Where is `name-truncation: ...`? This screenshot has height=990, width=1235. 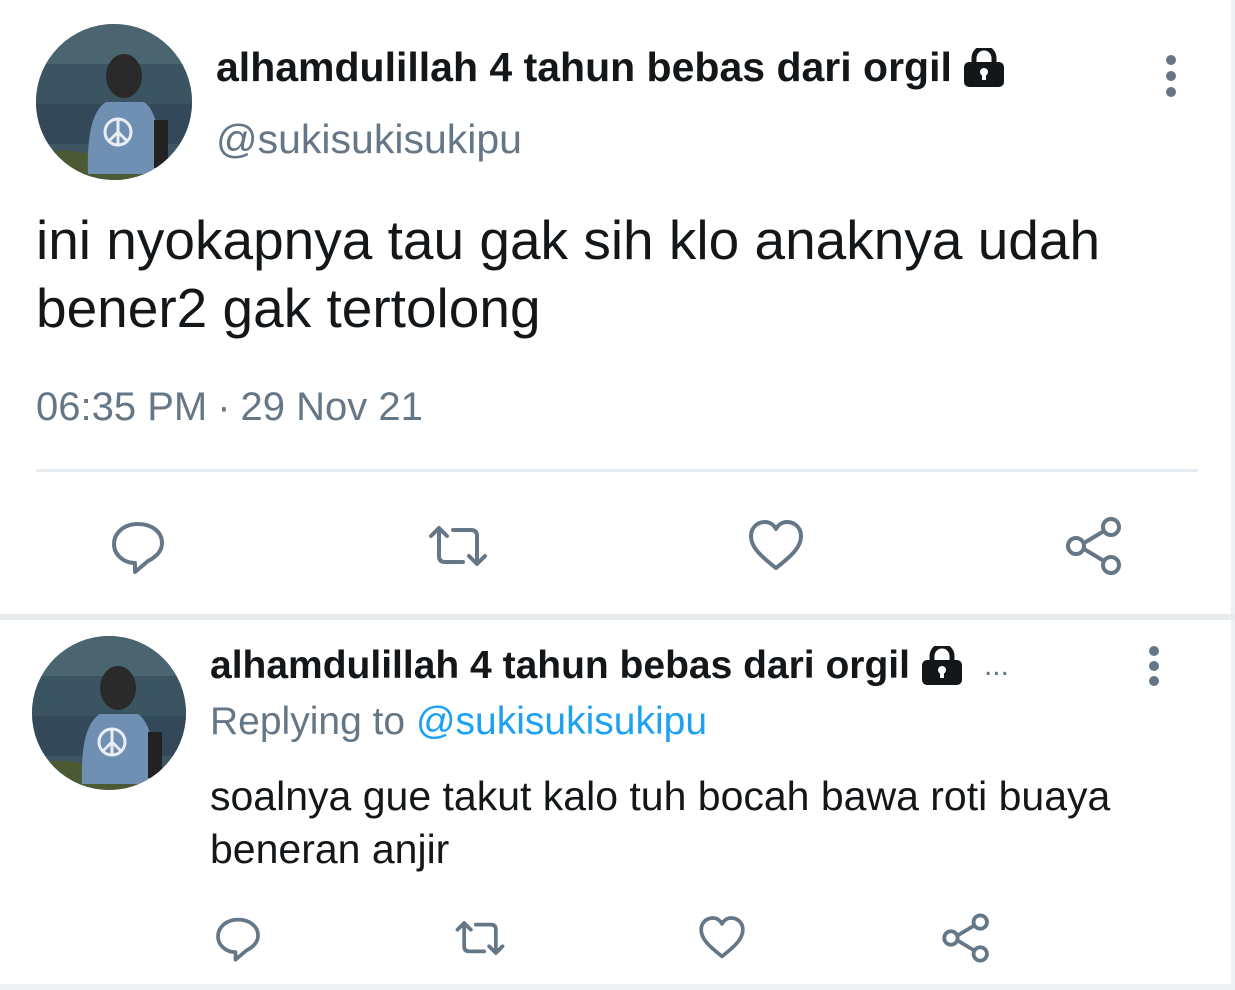 name-truncation: ... is located at coordinates (996, 665).